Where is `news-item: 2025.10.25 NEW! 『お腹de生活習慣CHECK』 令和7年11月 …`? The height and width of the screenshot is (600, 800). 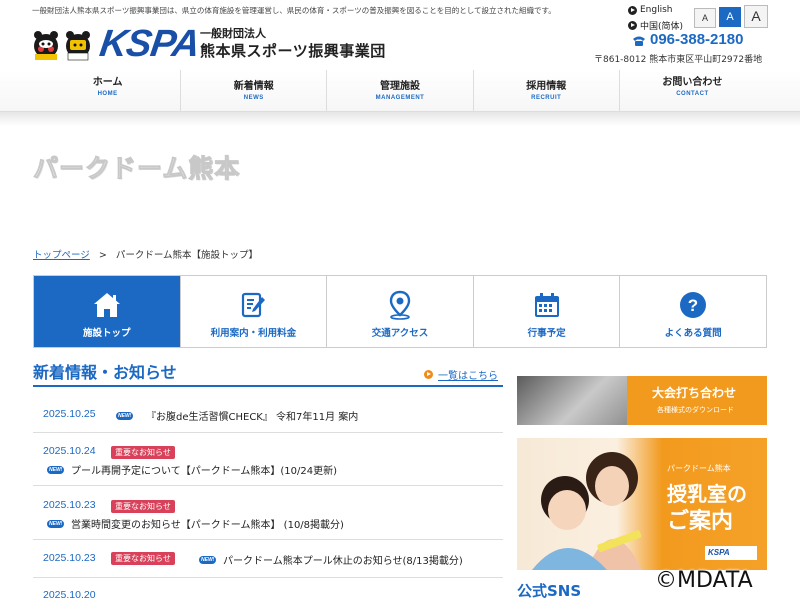 news-item: 2025.10.25 NEW! 『お腹de生活習慣CHECK』 令和7年11月 … is located at coordinates (268, 414).